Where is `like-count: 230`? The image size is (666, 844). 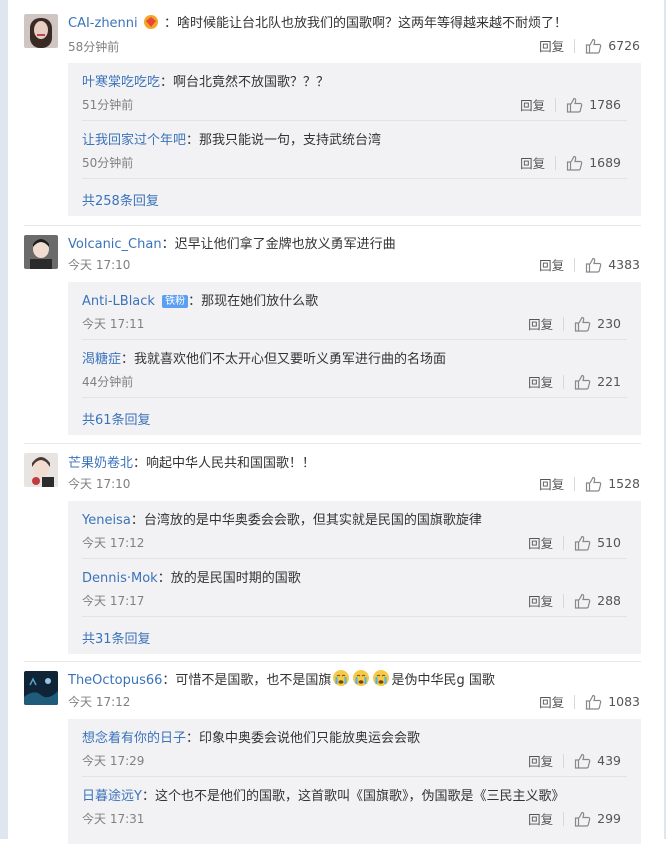
like-count: 230 is located at coordinates (609, 323).